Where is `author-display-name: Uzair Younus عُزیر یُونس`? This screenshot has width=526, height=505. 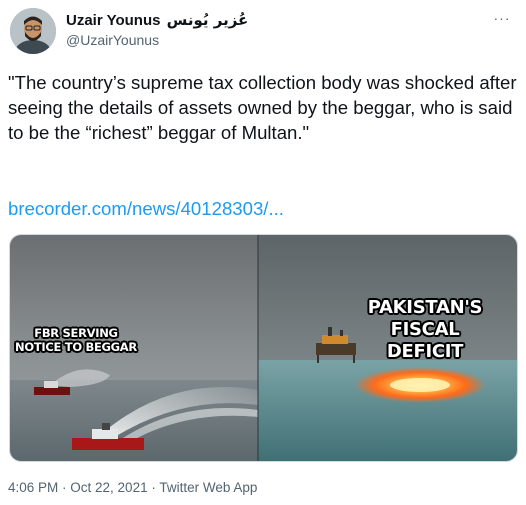
author-display-name: Uzair Younus عُزیر یُونس is located at coordinates (157, 20).